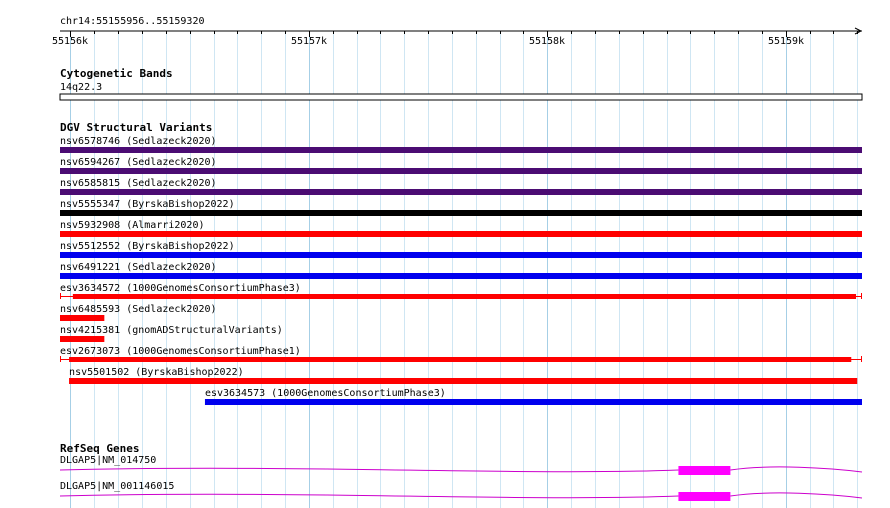 Image resolution: width=890 pixels, height=508 pixels. What do you see at coordinates (132, 225) in the screenshot?
I see `dgv-feature-label: nsv5932908 (Almarri2020)` at bounding box center [132, 225].